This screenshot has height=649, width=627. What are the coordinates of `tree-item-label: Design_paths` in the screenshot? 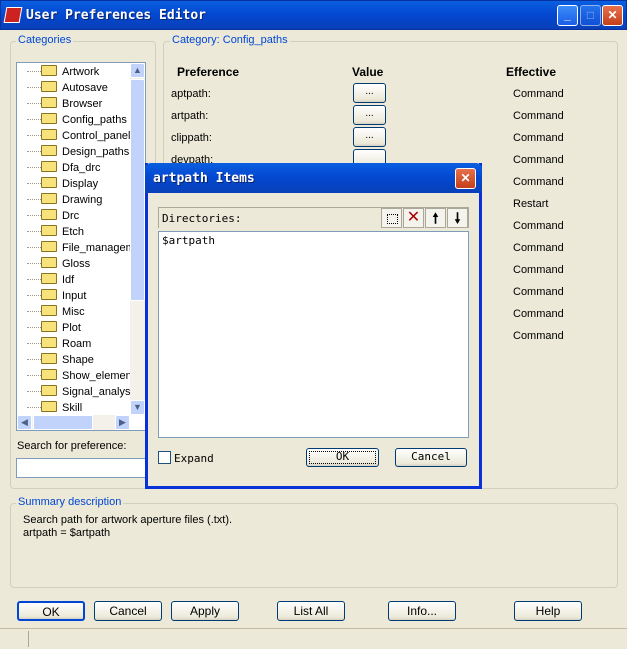 It's located at (96, 152).